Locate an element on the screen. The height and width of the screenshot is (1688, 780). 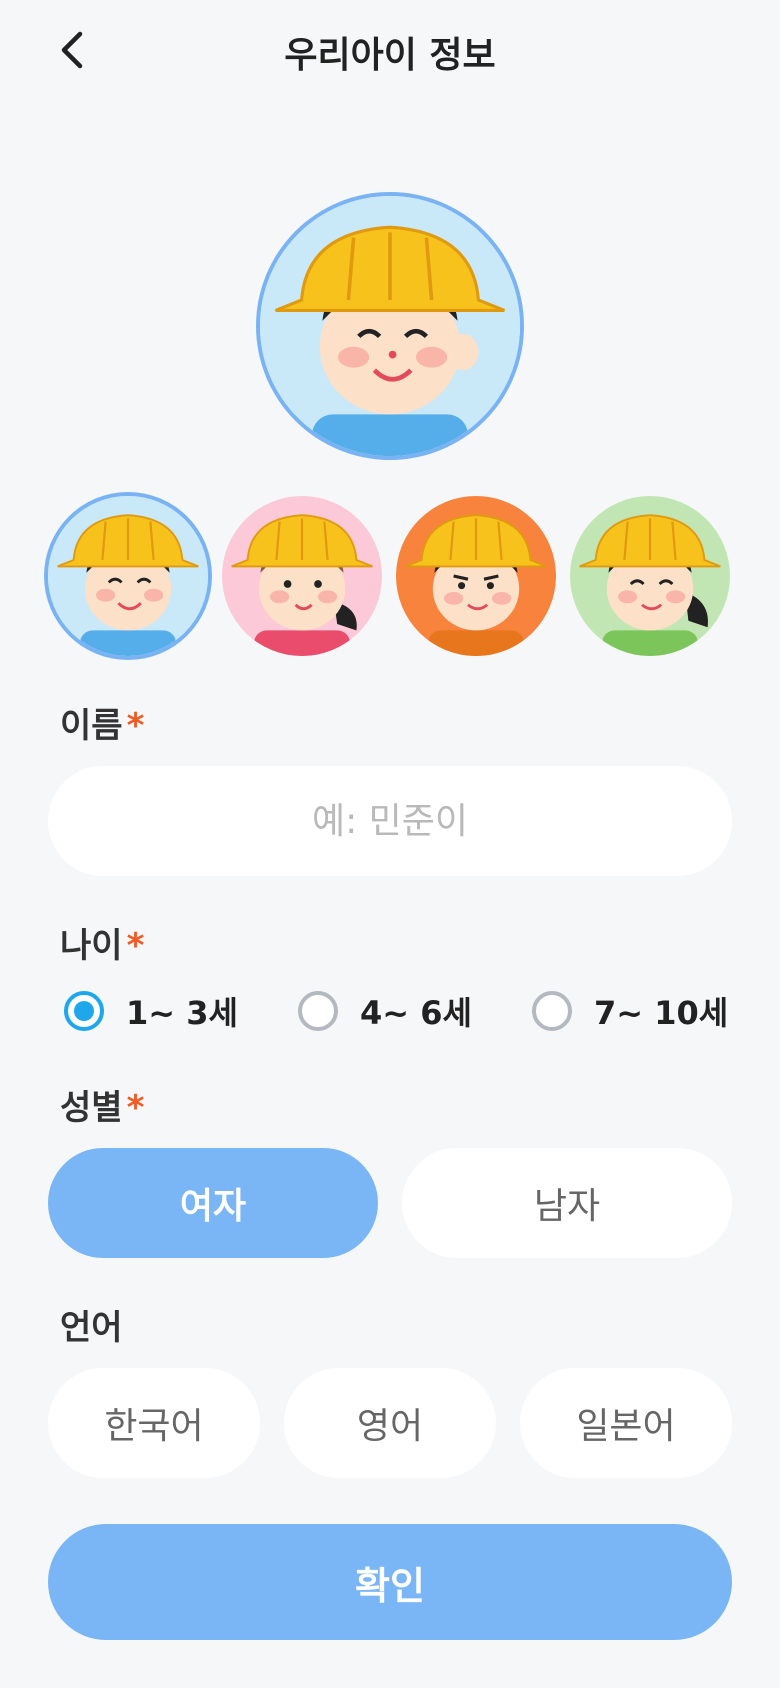
name-label-text: 이름 is located at coordinates (91, 726).